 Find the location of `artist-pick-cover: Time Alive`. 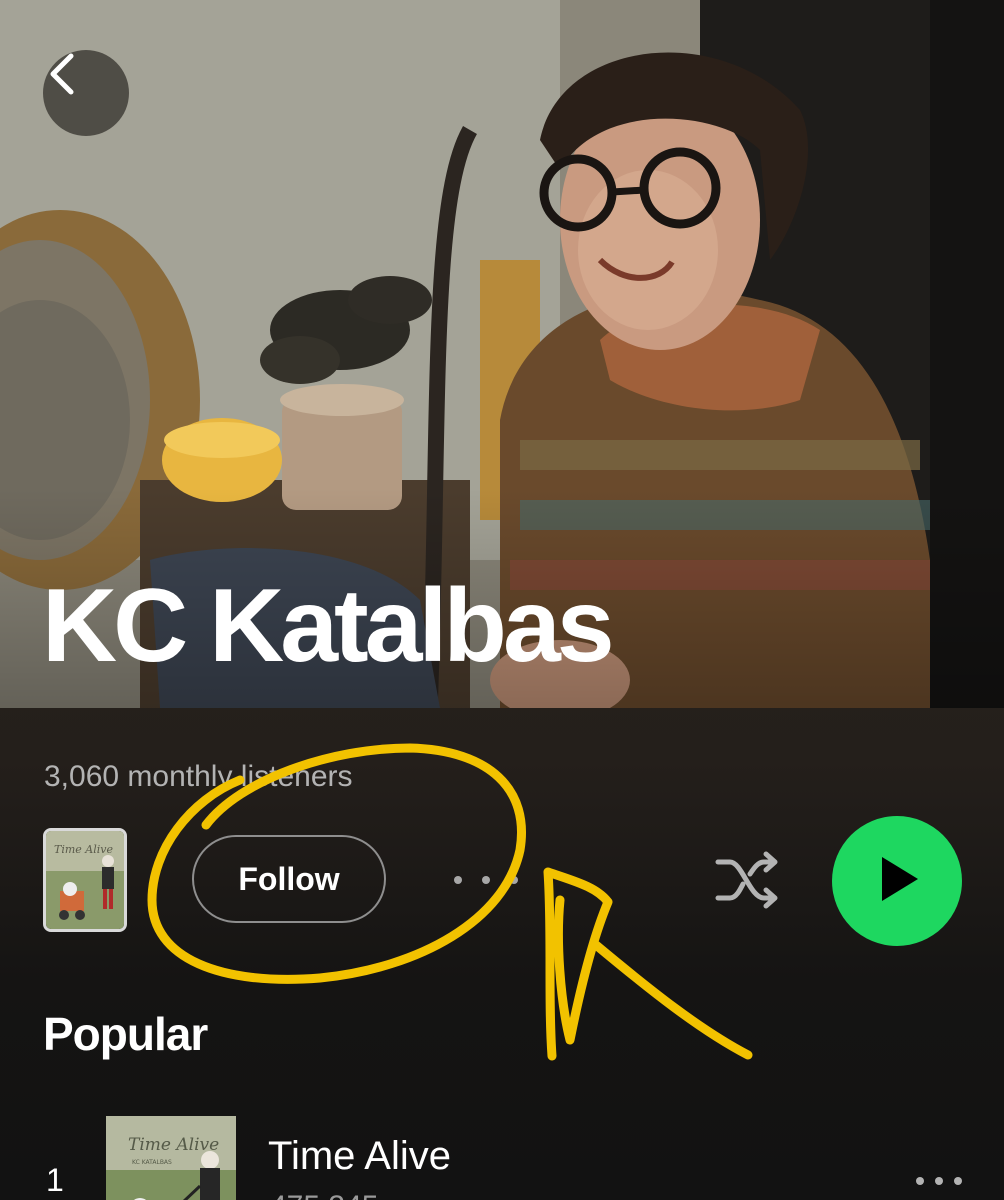

artist-pick-cover: Time Alive is located at coordinates (85, 880).